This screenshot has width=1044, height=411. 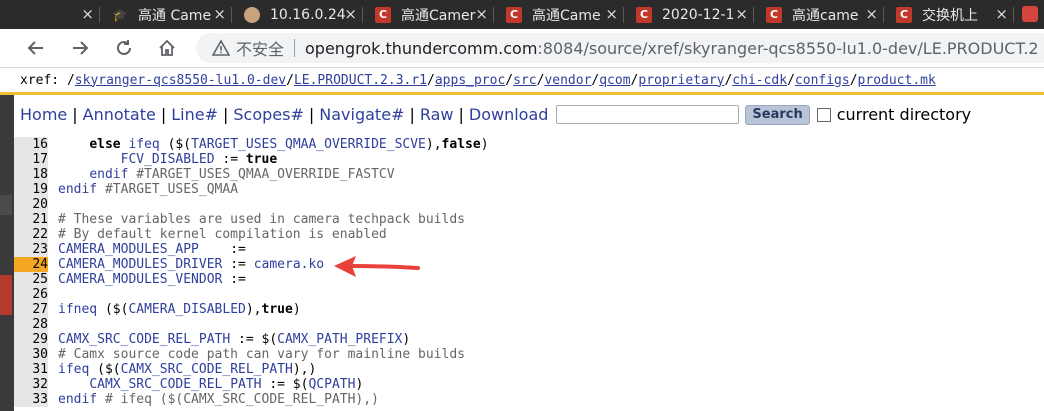 What do you see at coordinates (567, 80) in the screenshot?
I see `xref-path-segment: vendor` at bounding box center [567, 80].